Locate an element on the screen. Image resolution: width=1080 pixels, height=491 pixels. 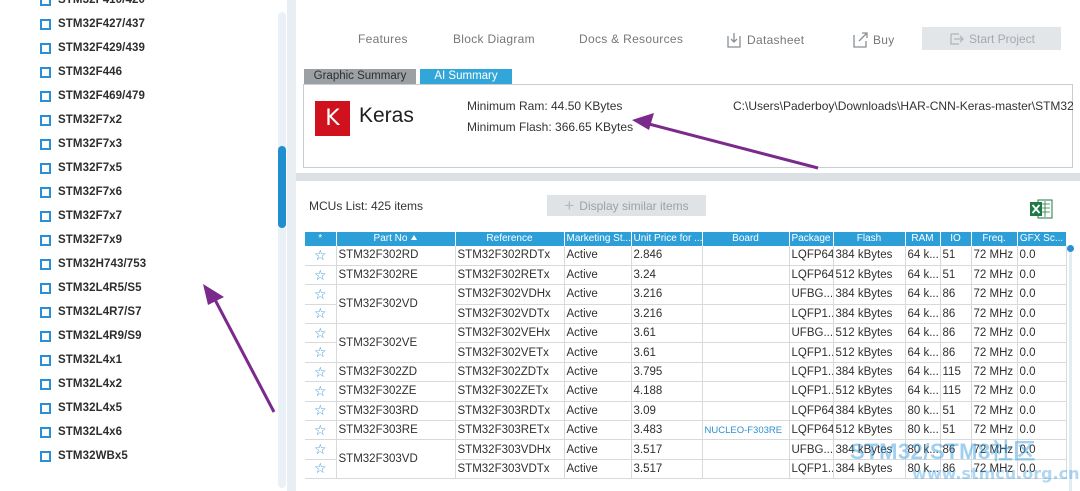
series-list-item: STM32L4x2 is located at coordinates (155, 384).